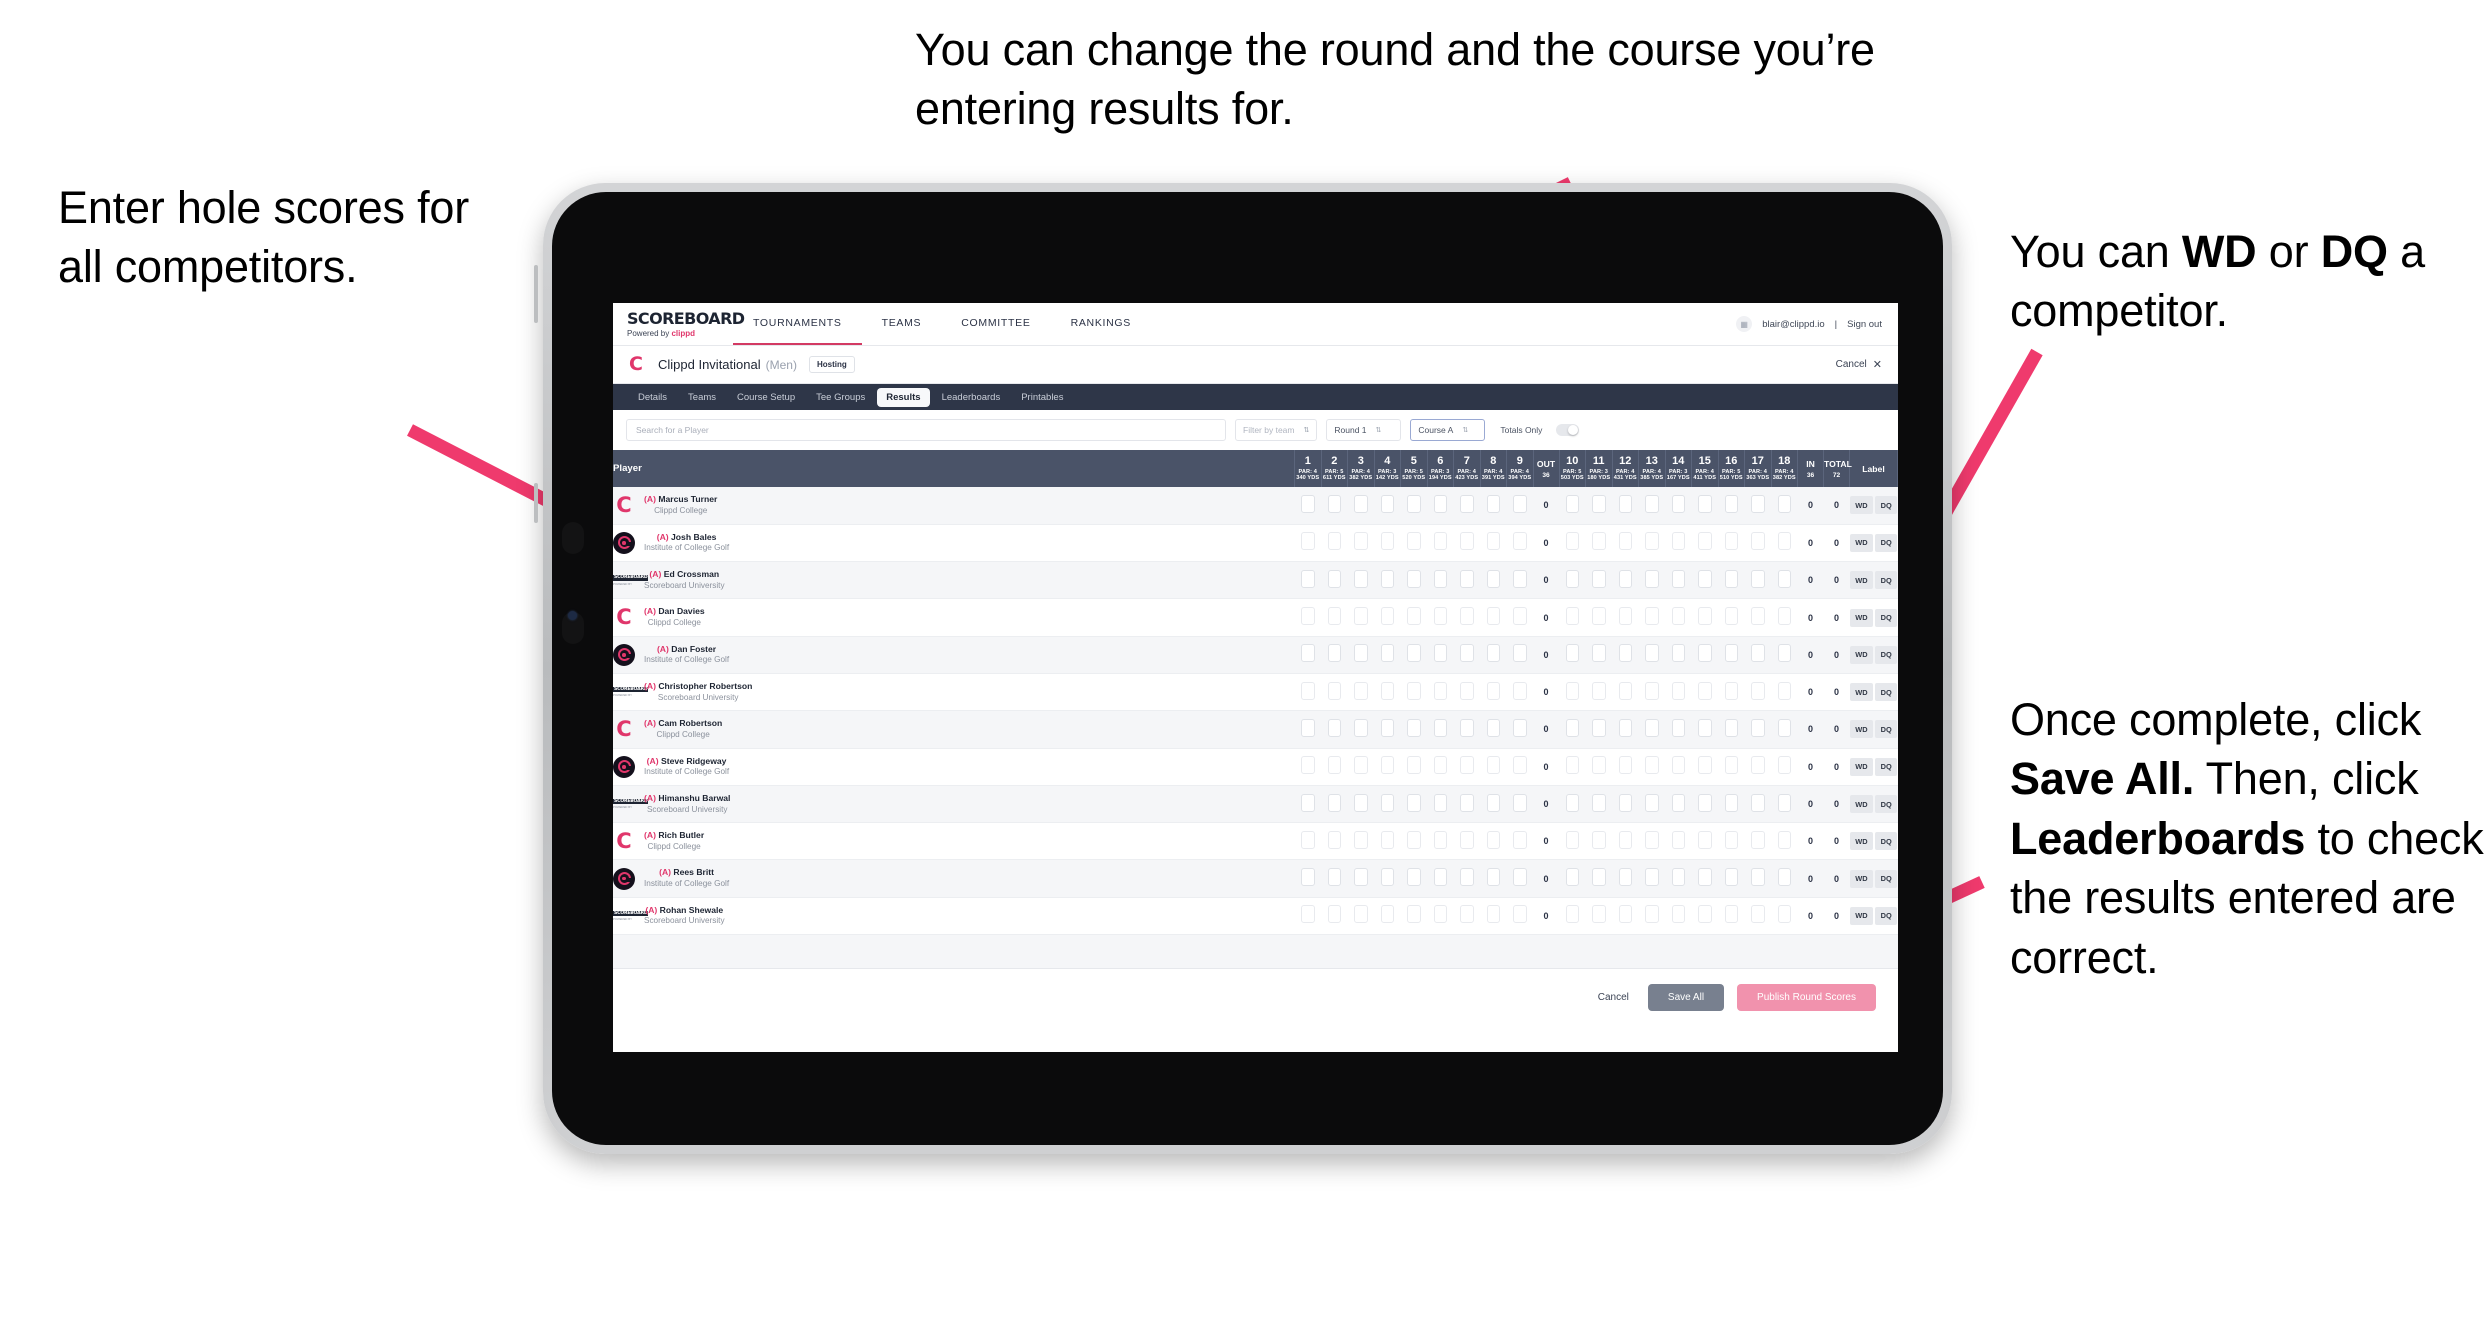  I want to click on cancel-button: Cancel, so click(1613, 997).